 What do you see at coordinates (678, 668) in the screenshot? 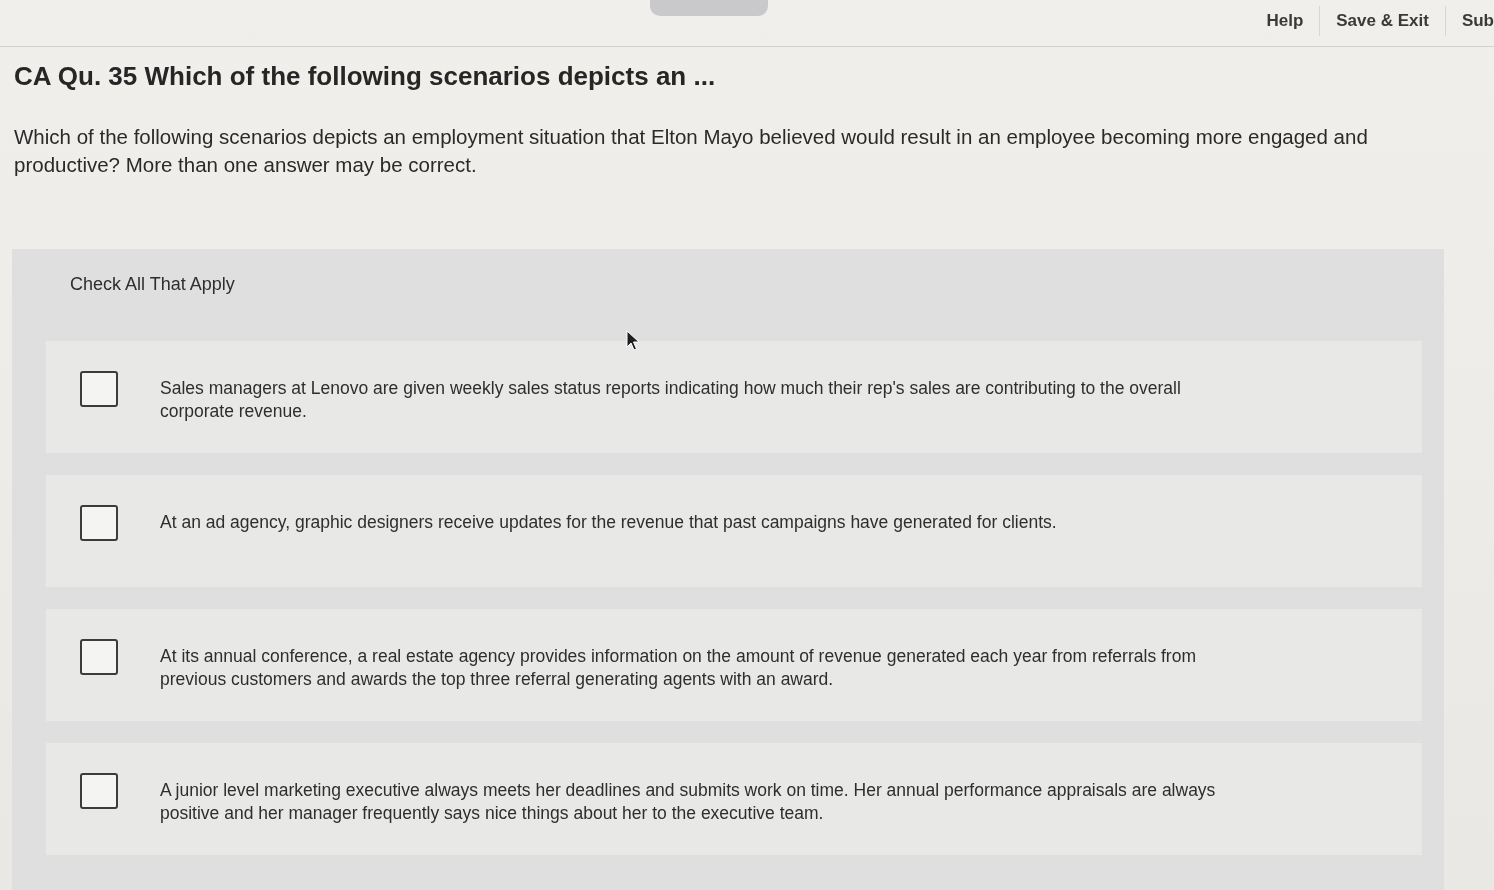
I see `option-text: At its annual conference, a real estate agency provides information on the amount of revenue generated each year from referrals from previous customers and awards the top three referral generating agents with an award.` at bounding box center [678, 668].